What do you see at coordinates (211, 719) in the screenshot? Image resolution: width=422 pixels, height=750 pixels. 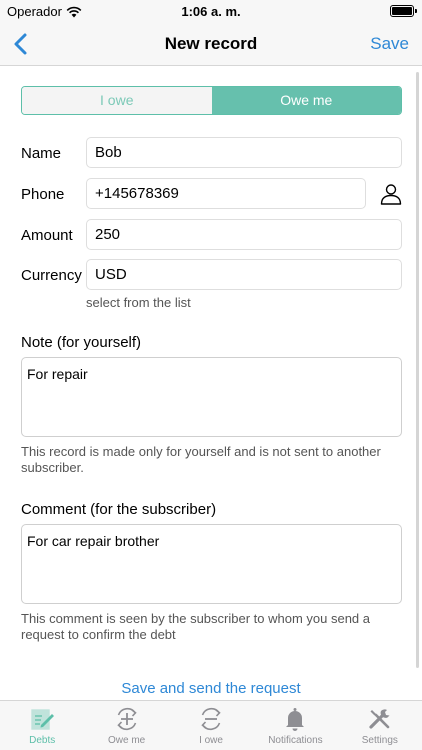 I see `minus-circle-icon` at bounding box center [211, 719].